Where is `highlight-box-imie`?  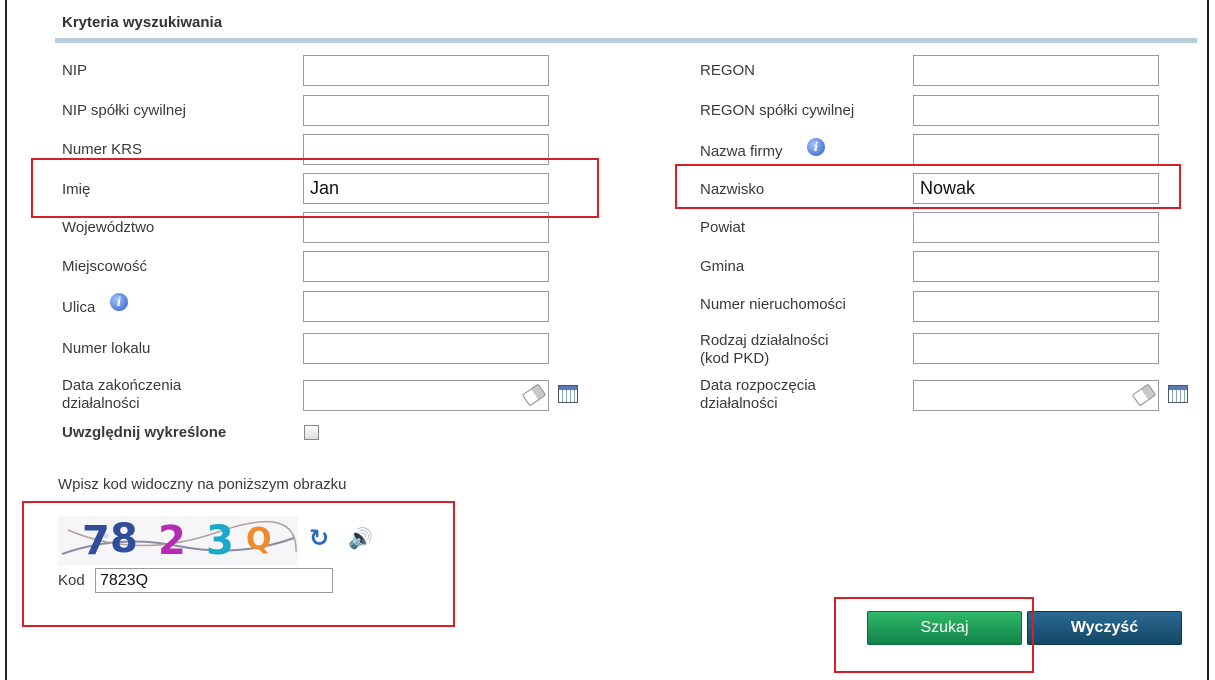 highlight-box-imie is located at coordinates (315, 188).